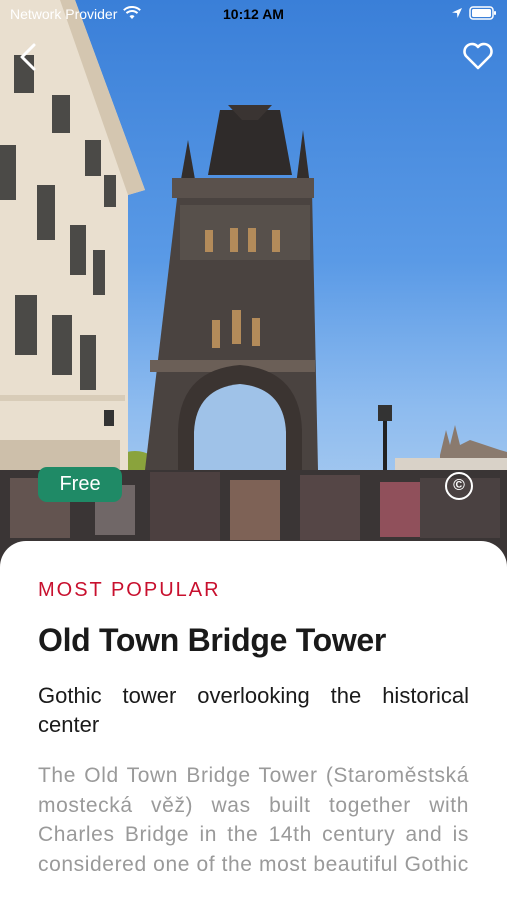 The height and width of the screenshot is (900, 507). What do you see at coordinates (129, 590) in the screenshot?
I see `category-label: MOST POPULAR` at bounding box center [129, 590].